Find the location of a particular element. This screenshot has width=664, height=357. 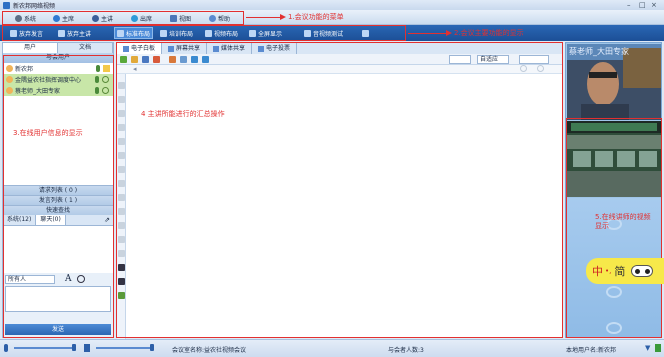

mic-volume-knob is located at coordinates (74, 347).